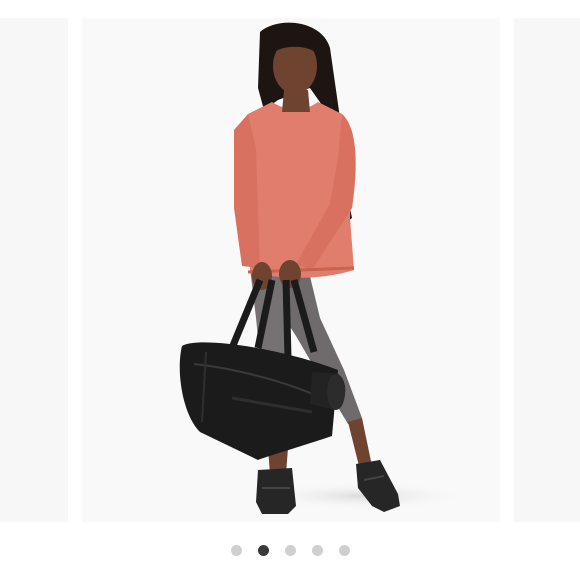 The image size is (580, 580). I want to click on carousel-pagination, so click(290, 550).